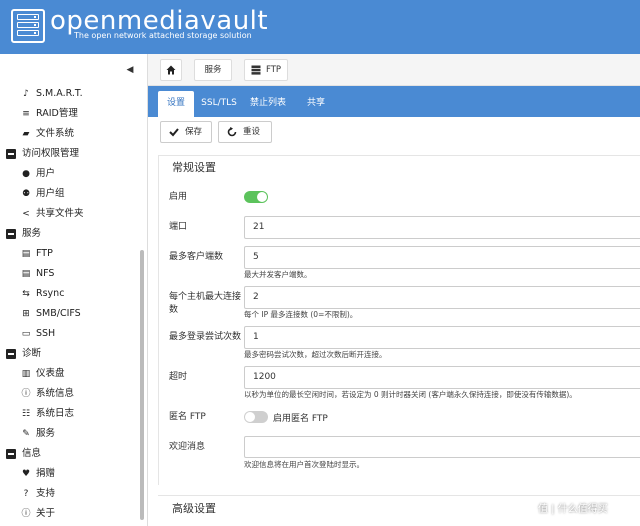  What do you see at coordinates (205, 337) in the screenshot?
I see `max-login-label: 最多登录尝试次数` at bounding box center [205, 337].